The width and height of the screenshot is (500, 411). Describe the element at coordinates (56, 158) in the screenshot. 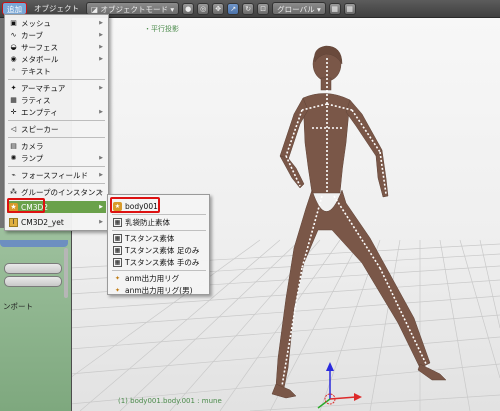

I see `menu-item-lamp: ✺ ランプ ▶` at that location.